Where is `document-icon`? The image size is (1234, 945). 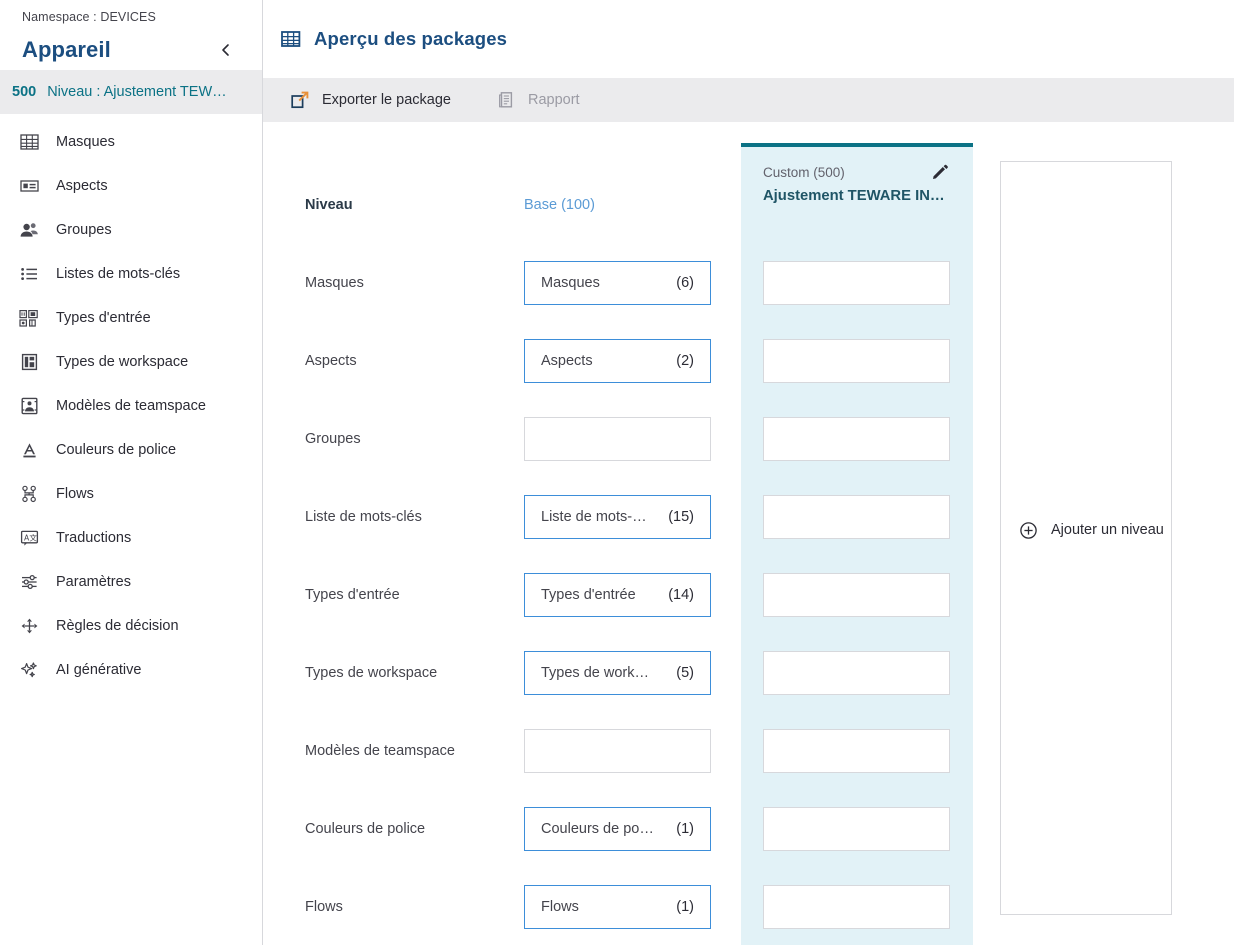
document-icon is located at coordinates (506, 100).